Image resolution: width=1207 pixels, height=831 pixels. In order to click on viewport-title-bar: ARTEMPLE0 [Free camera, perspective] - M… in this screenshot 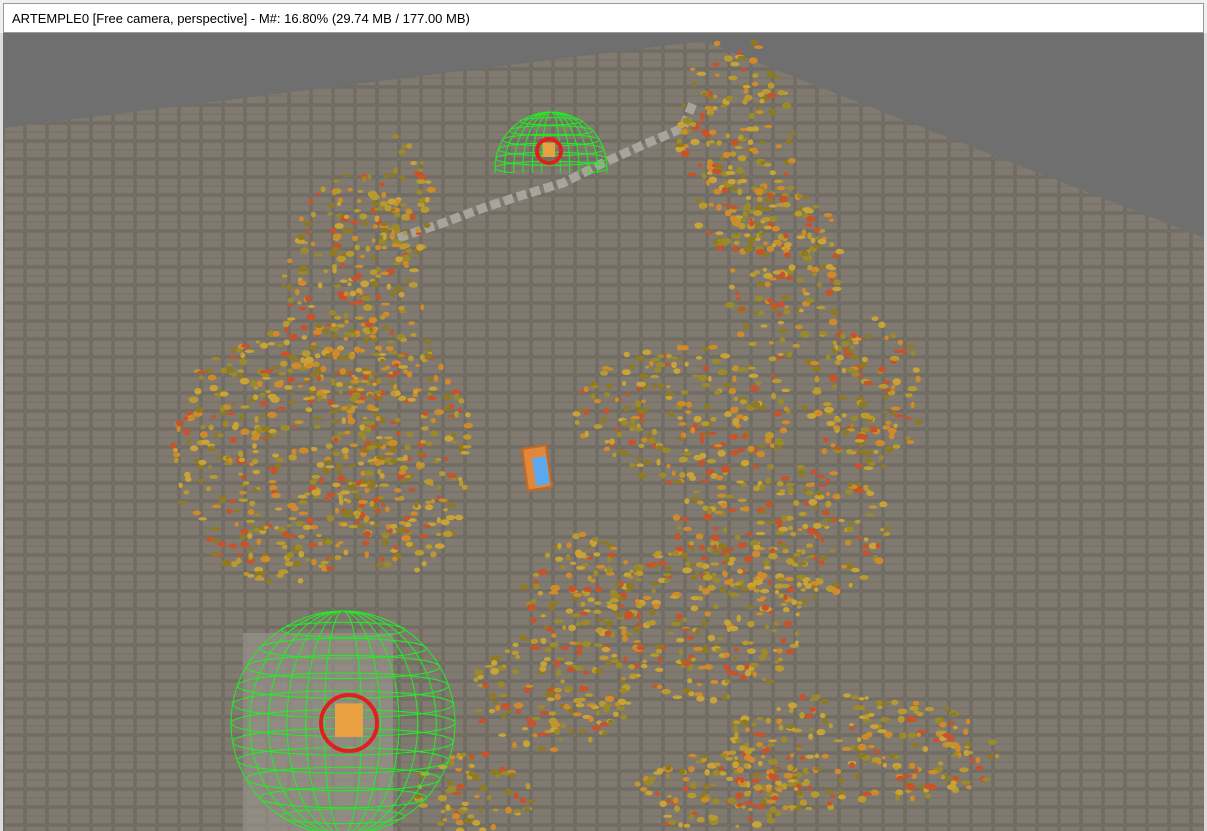, I will do `click(603, 18)`.